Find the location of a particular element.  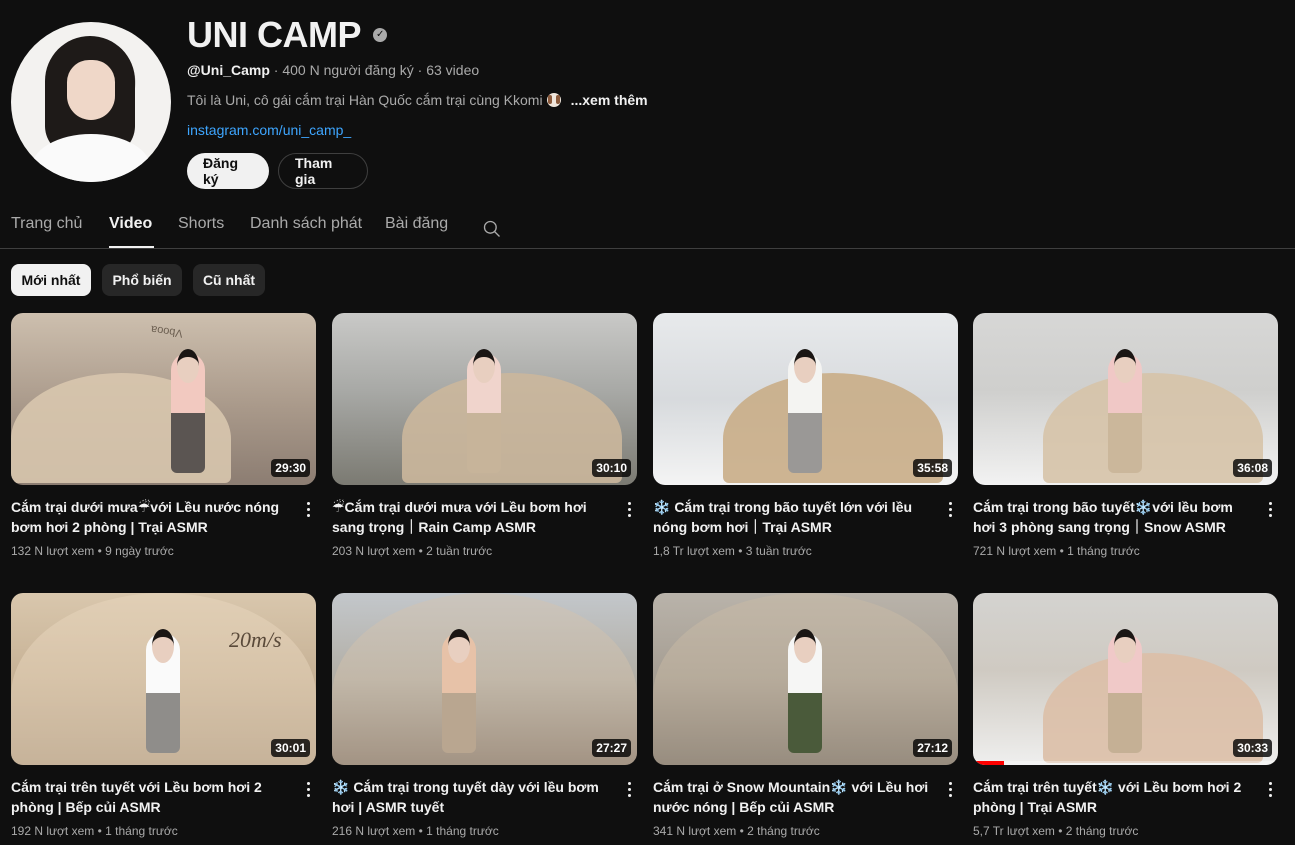

video-views: 721 N lượt xem is located at coordinates (1015, 551).